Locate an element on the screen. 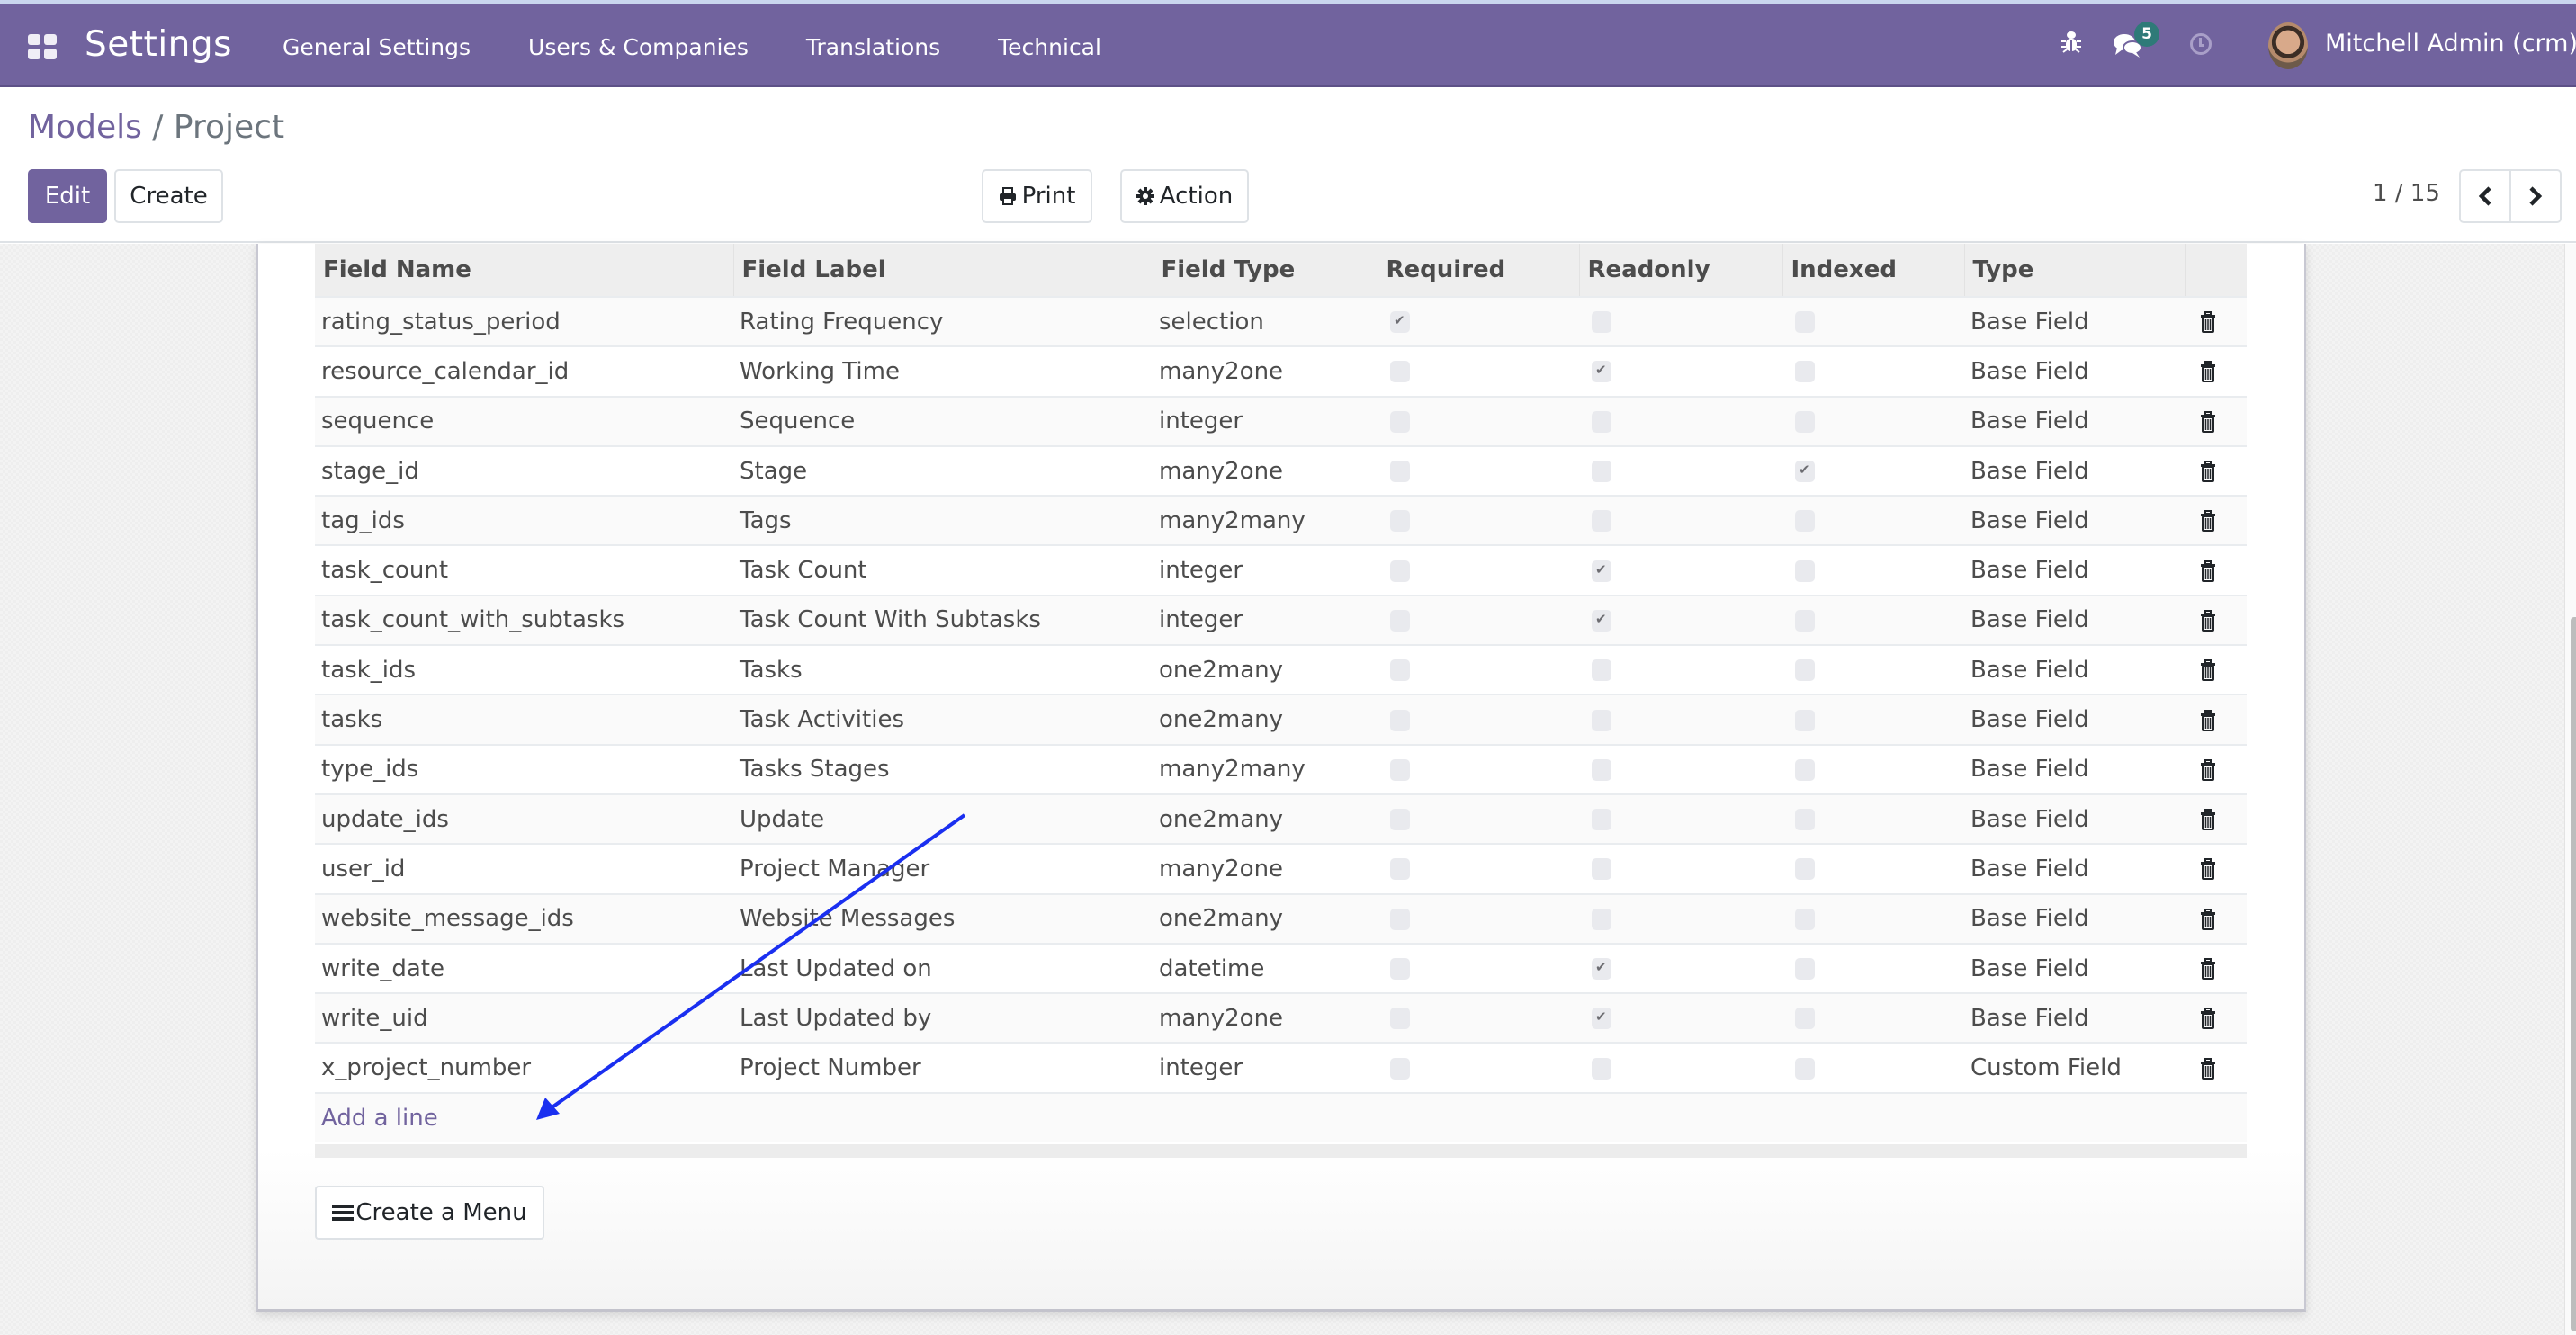 Image resolution: width=2576 pixels, height=1335 pixels. field-row: task_ids Tasks one2many Base Field is located at coordinates (1281, 670).